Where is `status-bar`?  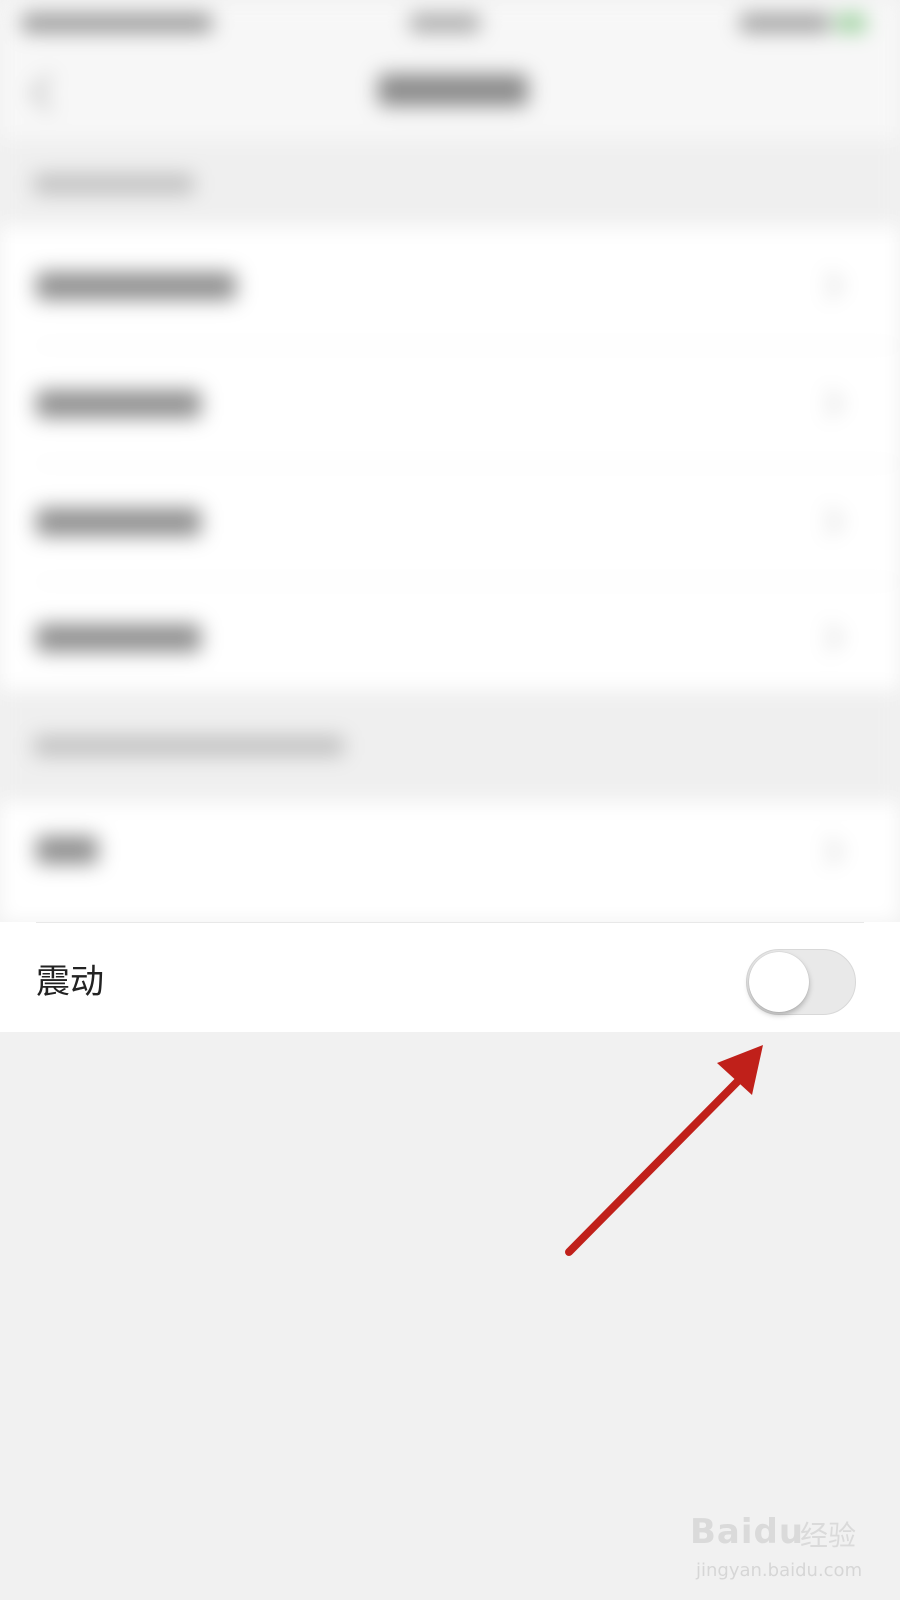 status-bar is located at coordinates (450, 22).